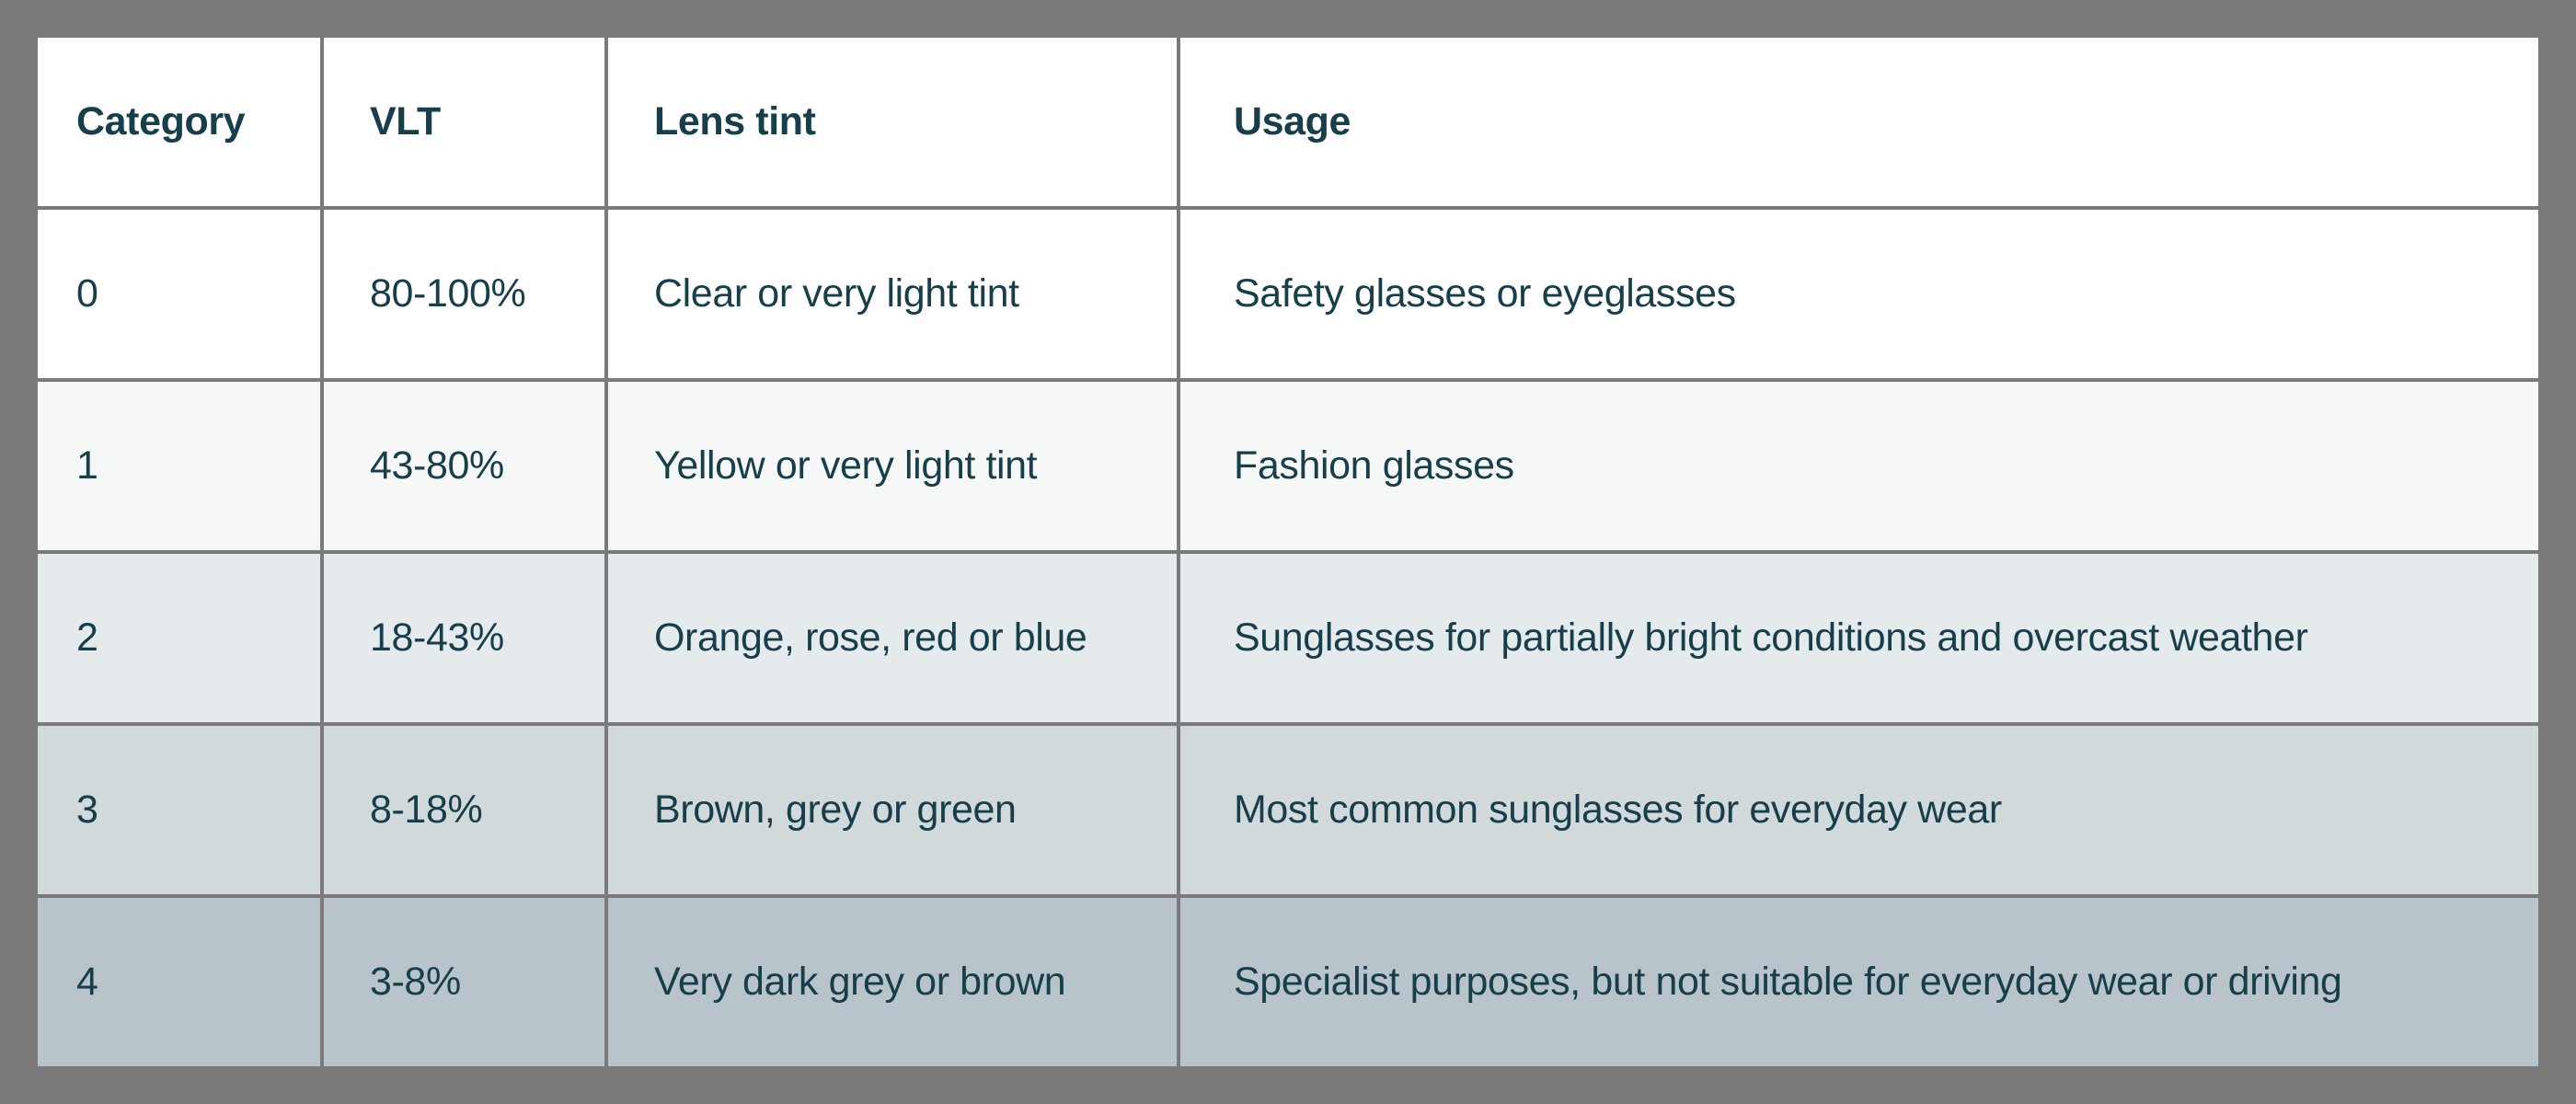 Image resolution: width=2576 pixels, height=1104 pixels. Describe the element at coordinates (1859, 810) in the screenshot. I see `cell-usage: Most common sunglasses for everyday wear` at that location.